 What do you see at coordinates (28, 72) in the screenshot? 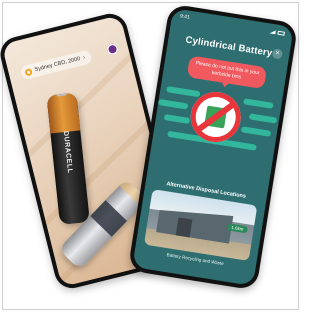
I see `location-pin-icon` at bounding box center [28, 72].